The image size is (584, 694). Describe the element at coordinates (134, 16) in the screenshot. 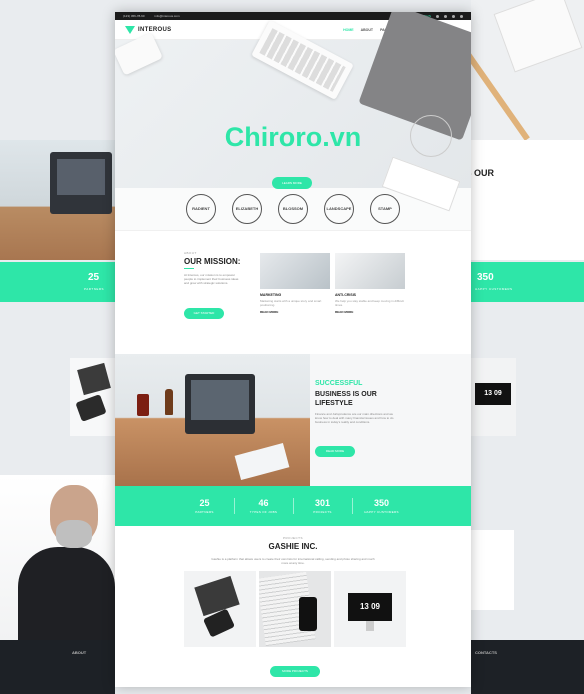

I see `topbar-phone: (123) 456-78-90` at that location.